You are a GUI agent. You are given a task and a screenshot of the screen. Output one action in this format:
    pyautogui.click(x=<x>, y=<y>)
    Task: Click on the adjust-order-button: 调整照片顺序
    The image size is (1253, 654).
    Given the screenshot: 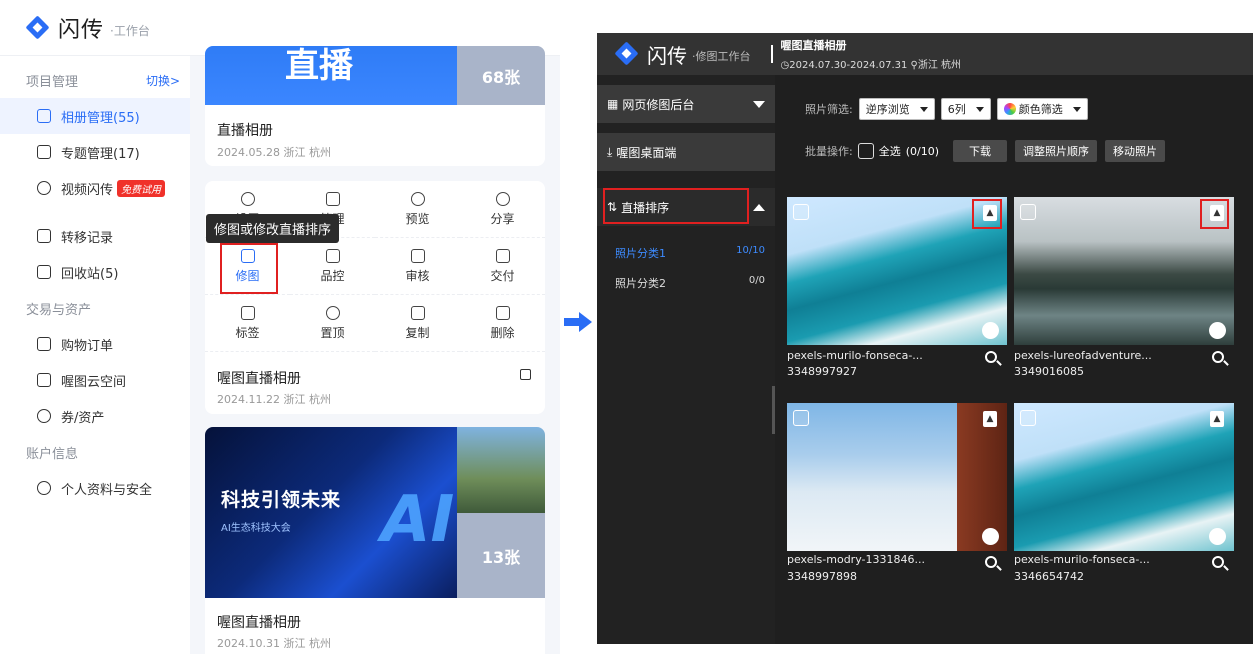 What is the action you would take?
    pyautogui.click(x=1056, y=151)
    